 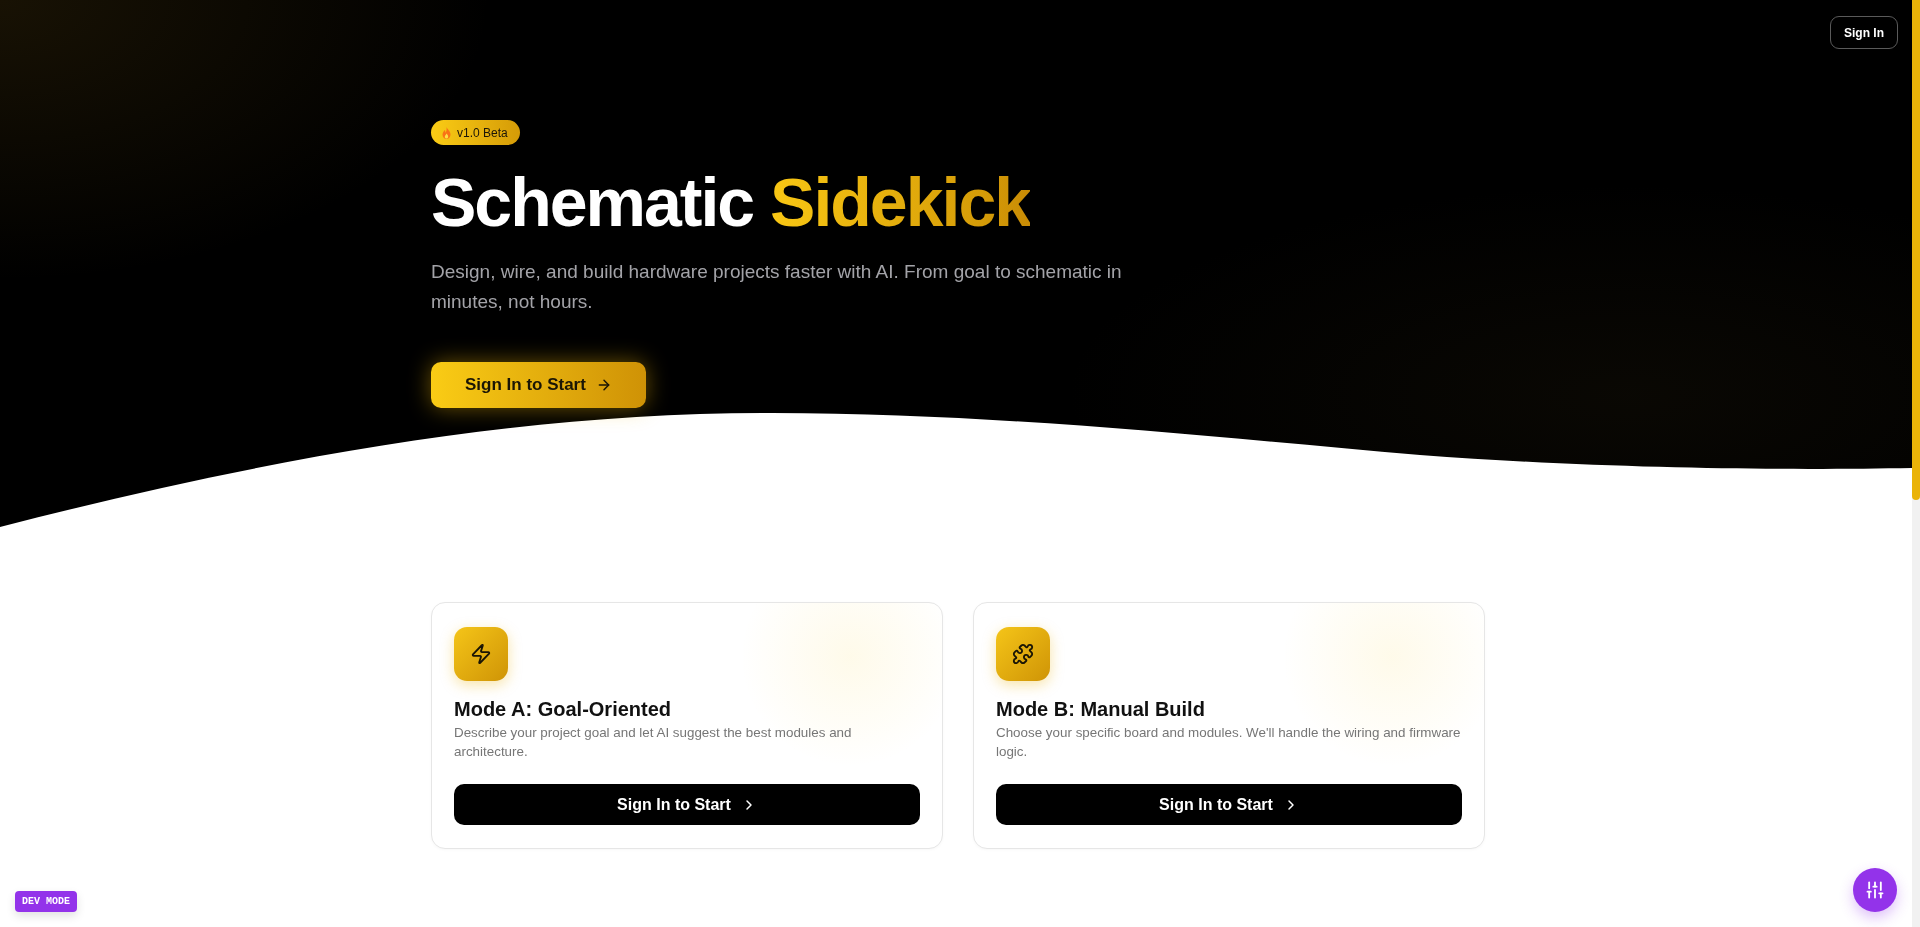 What do you see at coordinates (1101, 709) in the screenshot?
I see `card-title: Mode B: Manual Build` at bounding box center [1101, 709].